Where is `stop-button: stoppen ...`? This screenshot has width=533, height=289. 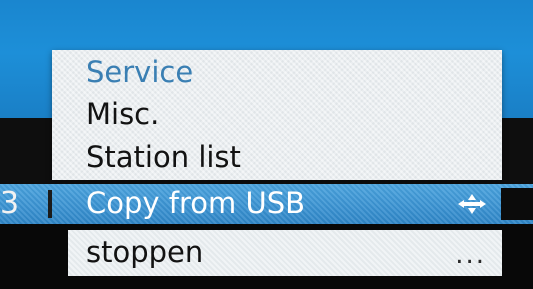
stop-button: stoppen ... is located at coordinates (285, 253).